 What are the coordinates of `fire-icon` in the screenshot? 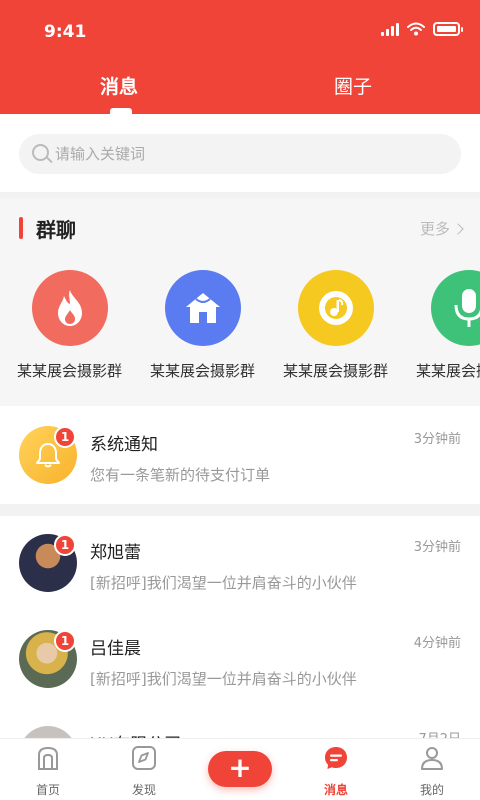 It's located at (70, 308).